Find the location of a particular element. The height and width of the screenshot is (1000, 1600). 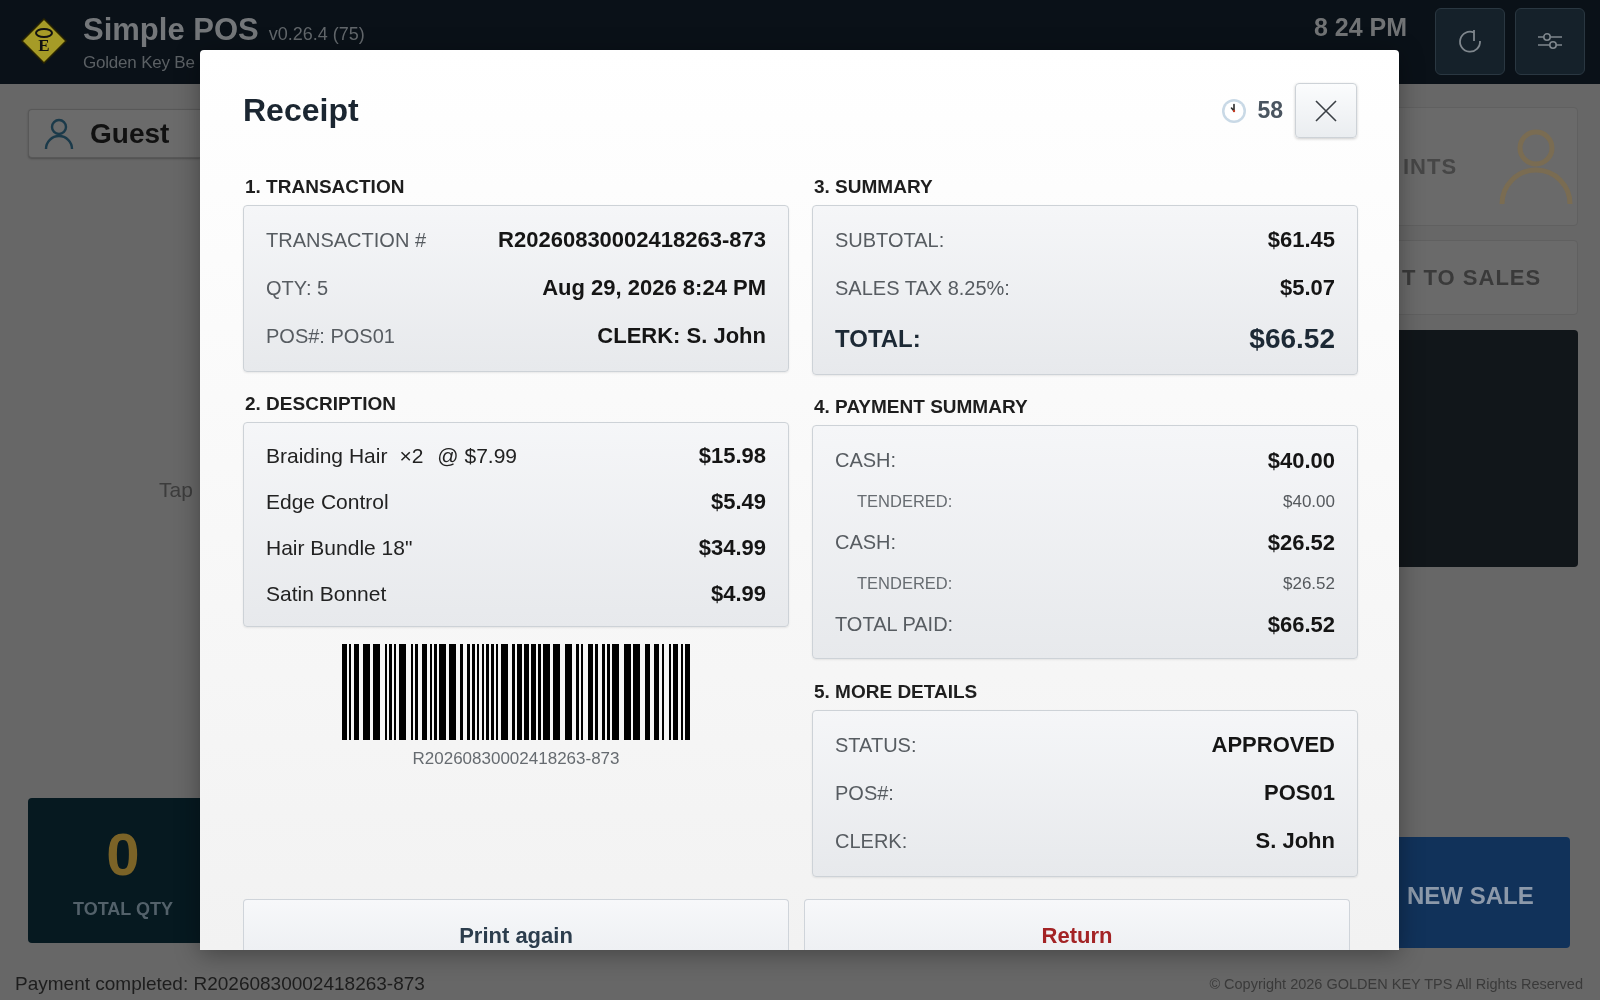

settings-icon is located at coordinates (1550, 41).